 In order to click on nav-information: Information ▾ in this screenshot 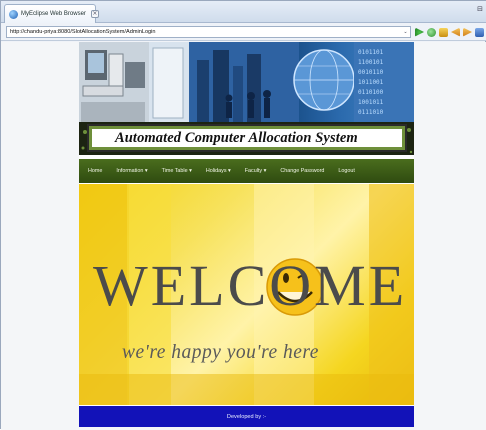, I will do `click(131, 171)`.